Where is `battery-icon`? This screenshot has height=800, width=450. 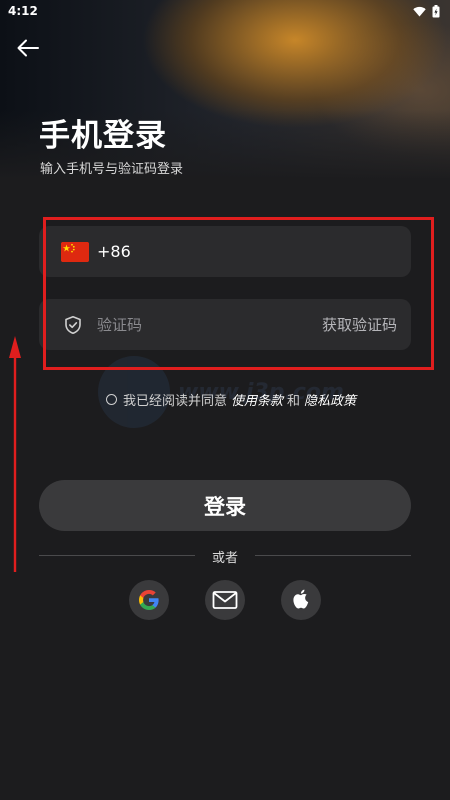
battery-icon is located at coordinates (436, 10).